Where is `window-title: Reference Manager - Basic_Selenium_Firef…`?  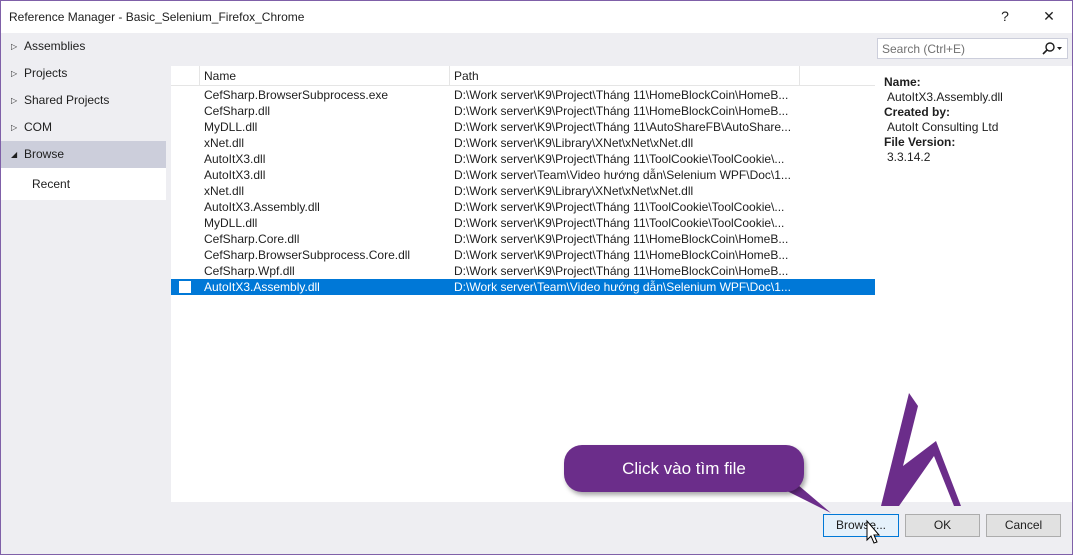 window-title: Reference Manager - Basic_Selenium_Firef… is located at coordinates (157, 17).